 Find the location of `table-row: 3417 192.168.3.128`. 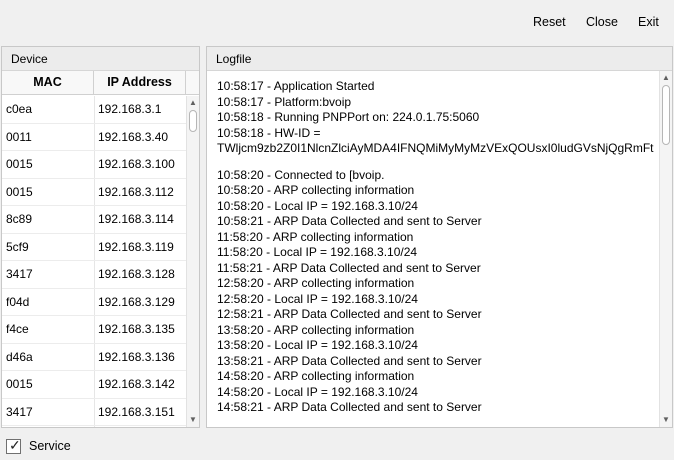

table-row: 3417 192.168.3.128 is located at coordinates (94, 275).